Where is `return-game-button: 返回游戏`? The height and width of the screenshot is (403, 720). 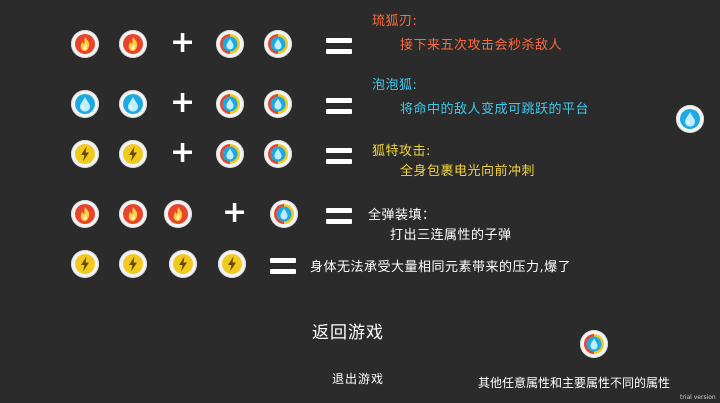
return-game-button: 返回游戏 is located at coordinates (348, 330).